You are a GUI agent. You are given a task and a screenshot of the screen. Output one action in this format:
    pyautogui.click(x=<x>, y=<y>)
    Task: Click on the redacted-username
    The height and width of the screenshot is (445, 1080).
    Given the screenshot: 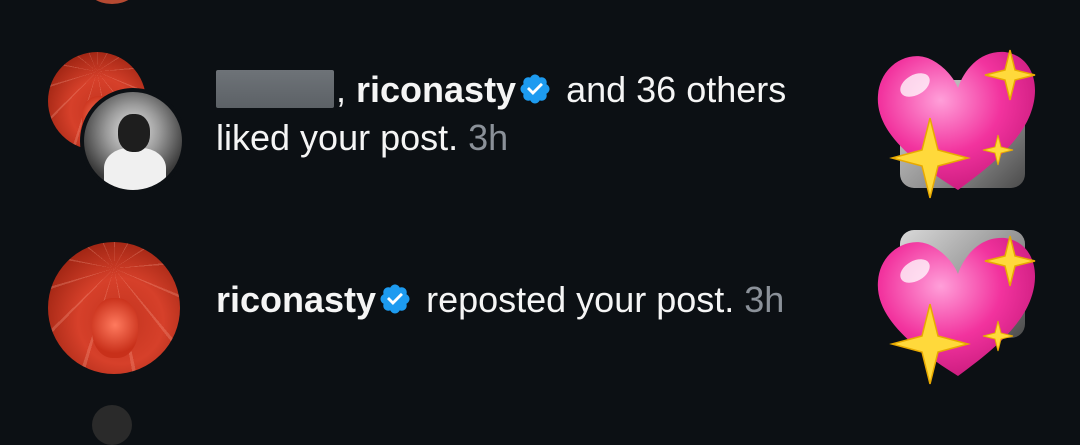 What is the action you would take?
    pyautogui.click(x=275, y=89)
    